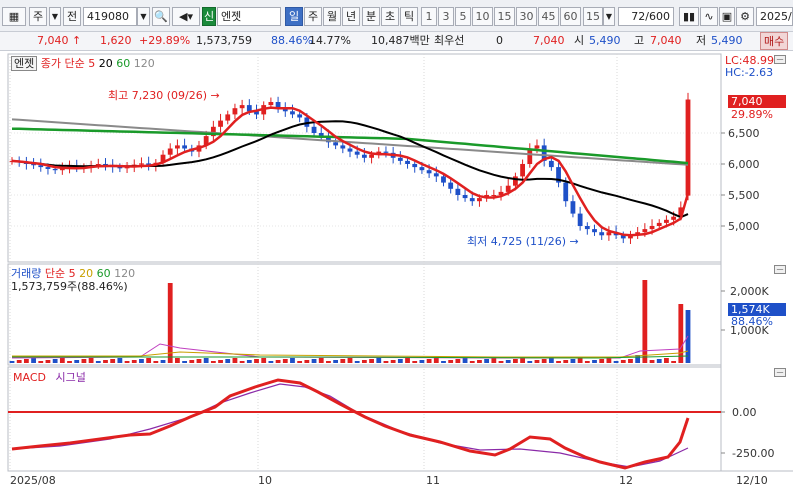 Image resolution: width=793 pixels, height=489 pixels. What do you see at coordinates (744, 412) in the screenshot?
I see `macd-axis-label: 0.00` at bounding box center [744, 412].